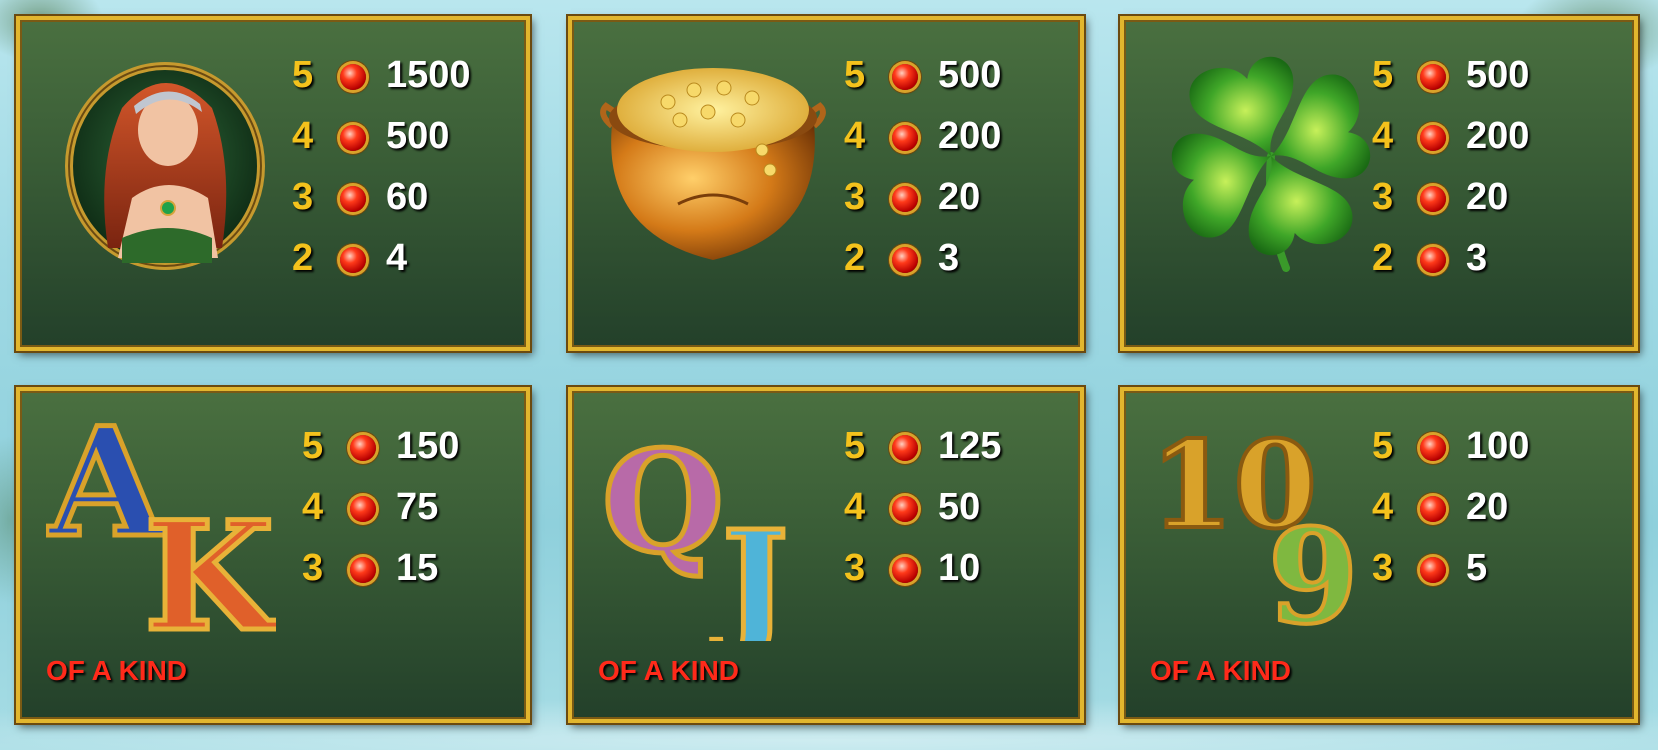  What do you see at coordinates (663, 503) in the screenshot?
I see `svg-text: Q` at bounding box center [663, 503].